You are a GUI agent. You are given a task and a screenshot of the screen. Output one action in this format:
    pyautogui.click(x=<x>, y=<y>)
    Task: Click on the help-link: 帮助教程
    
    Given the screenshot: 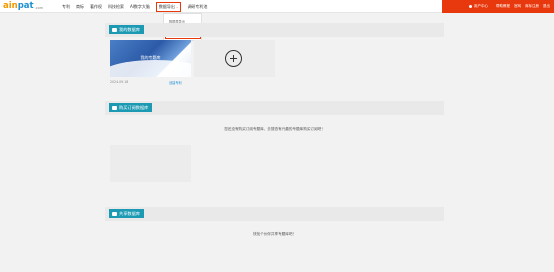 What is the action you would take?
    pyautogui.click(x=503, y=6)
    